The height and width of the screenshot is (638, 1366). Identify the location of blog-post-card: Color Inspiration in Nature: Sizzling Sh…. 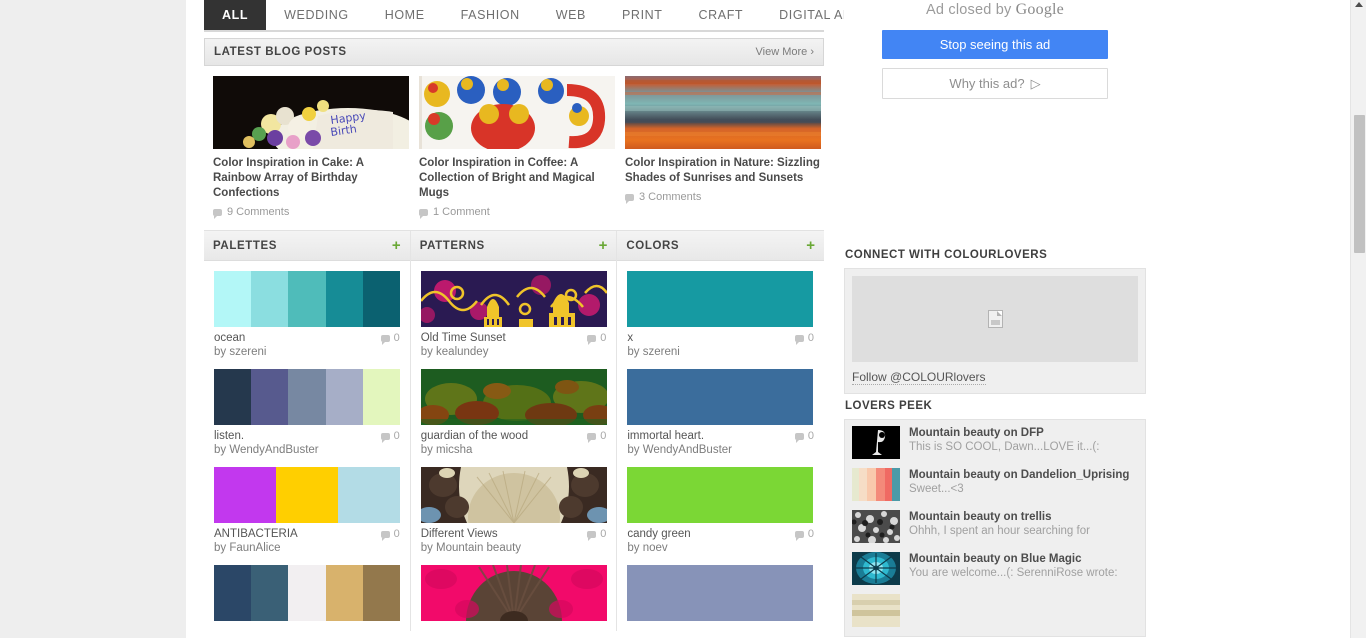
(723, 147).